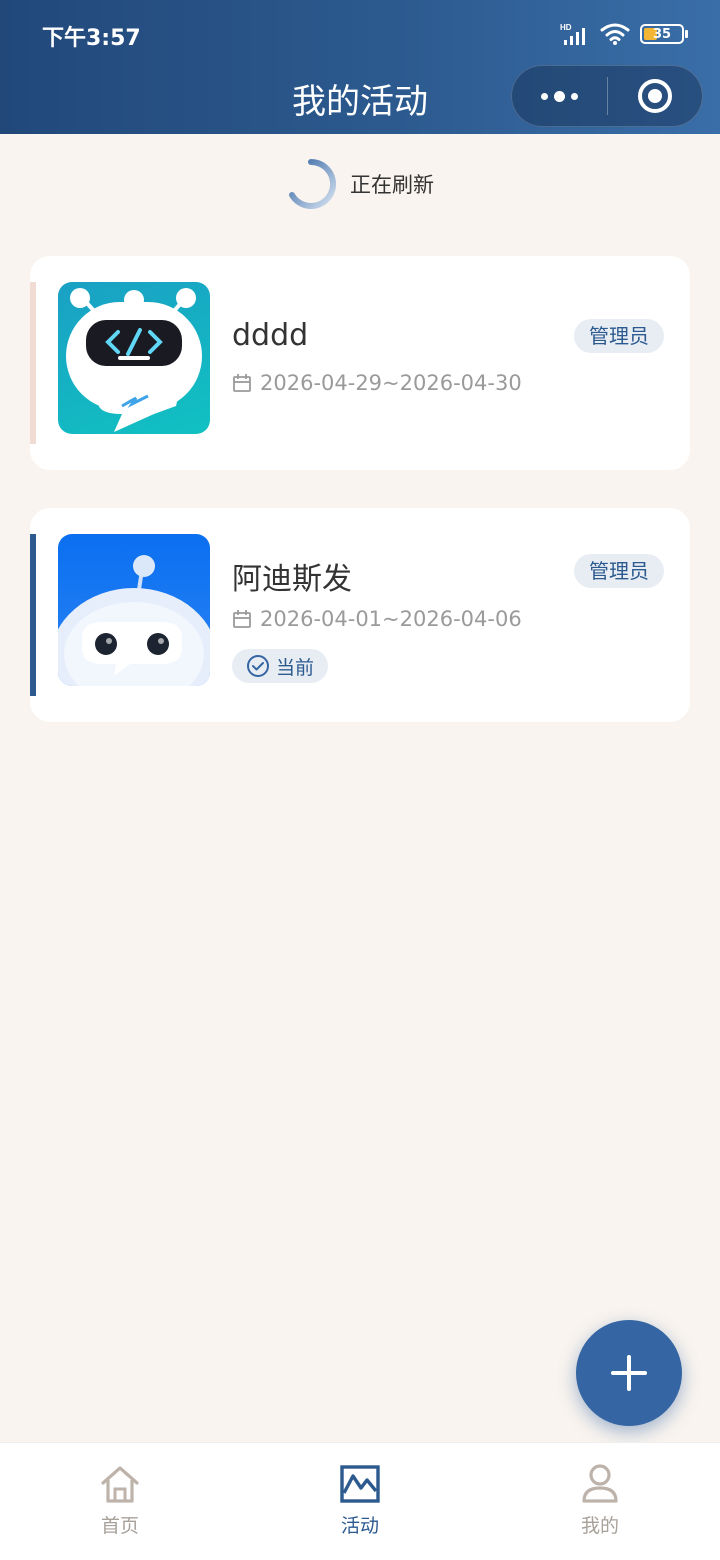 This screenshot has width=720, height=1560. I want to click on chat-robot-icon, so click(134, 620).